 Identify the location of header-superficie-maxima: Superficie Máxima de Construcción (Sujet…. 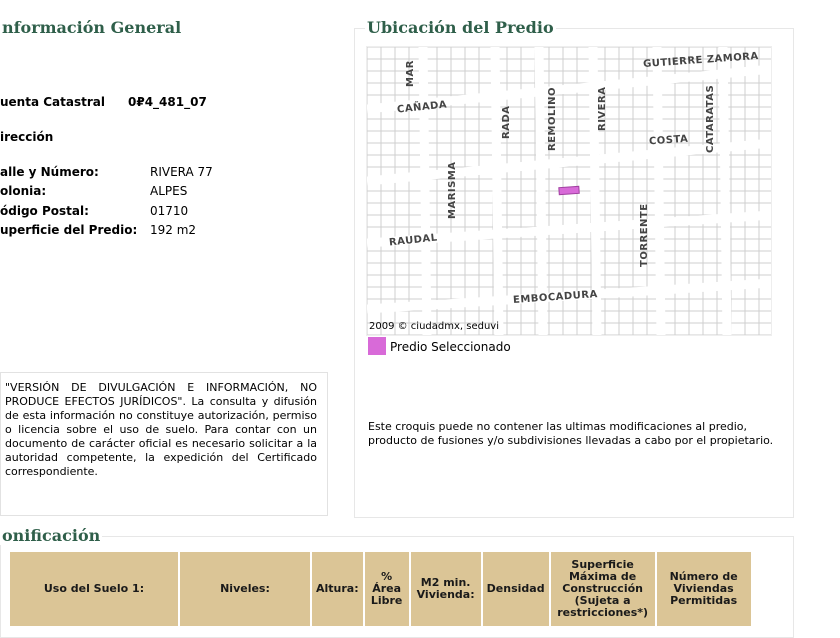
(603, 589).